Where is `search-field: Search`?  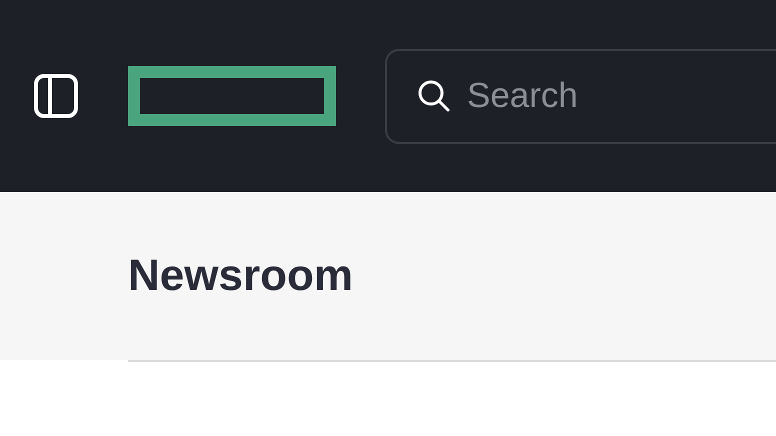
search-field: Search is located at coordinates (580, 96).